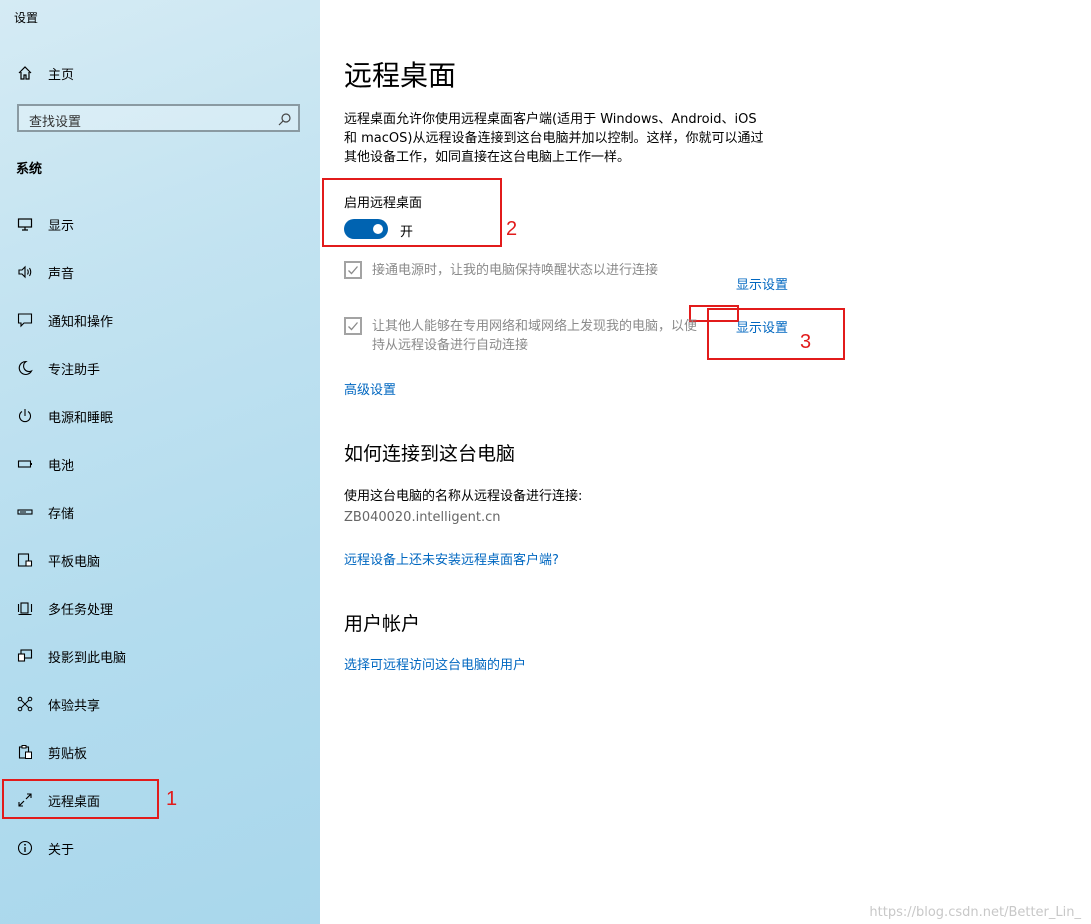  What do you see at coordinates (451, 558) in the screenshot?
I see `client-not-installed-link: 远程设备上还未安装远程桌面客户端?` at bounding box center [451, 558].